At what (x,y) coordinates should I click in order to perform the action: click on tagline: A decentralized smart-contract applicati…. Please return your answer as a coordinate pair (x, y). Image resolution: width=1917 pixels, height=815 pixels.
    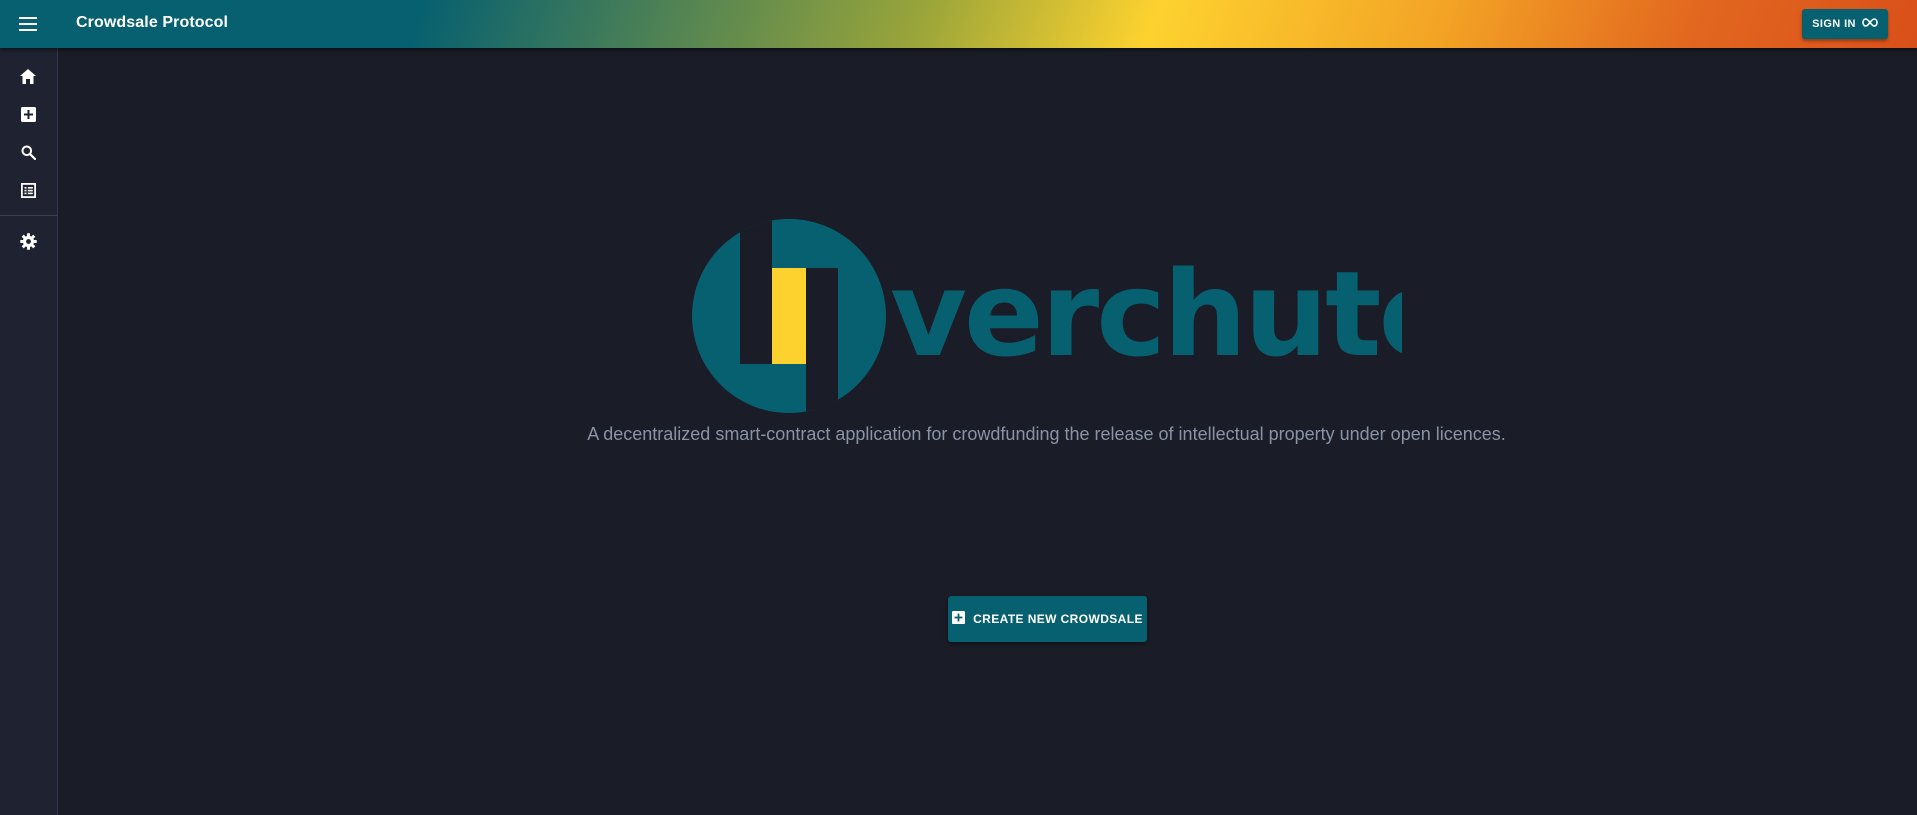
    Looking at the image, I should click on (1046, 434).